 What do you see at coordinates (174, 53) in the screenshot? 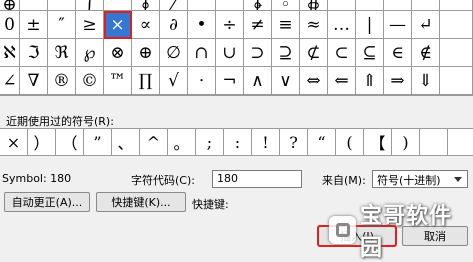
I see `symbol-cell: ∅` at bounding box center [174, 53].